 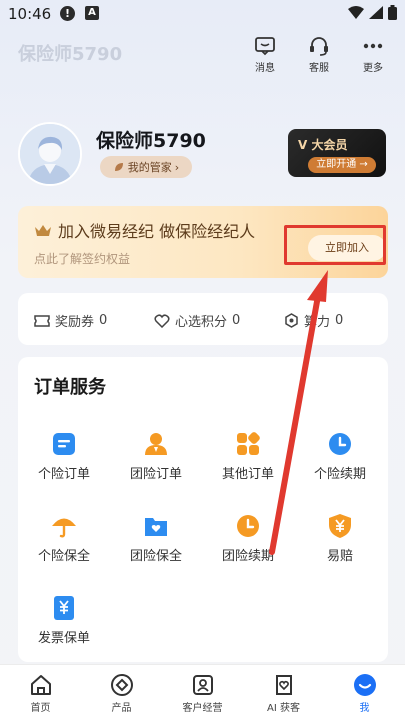 I want to click on banner-subtitle: 点此了解签约权益, so click(x=82, y=259).